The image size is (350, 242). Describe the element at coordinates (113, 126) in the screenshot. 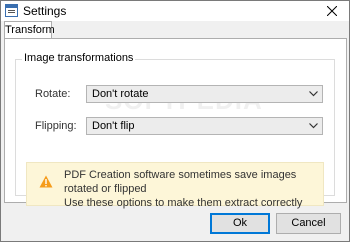

I see `flipping-select-value: Don't flip` at that location.